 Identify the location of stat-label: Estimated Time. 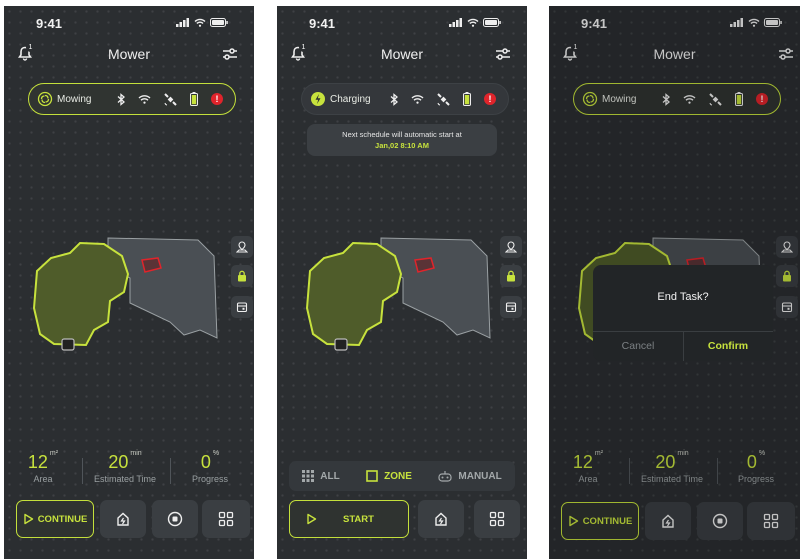
(125, 479).